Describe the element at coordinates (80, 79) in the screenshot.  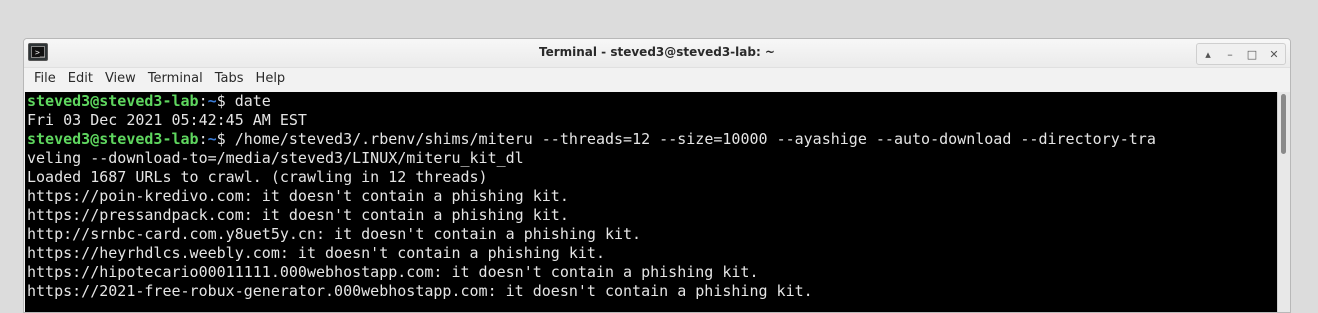
I see `menu-edit: Edit` at that location.